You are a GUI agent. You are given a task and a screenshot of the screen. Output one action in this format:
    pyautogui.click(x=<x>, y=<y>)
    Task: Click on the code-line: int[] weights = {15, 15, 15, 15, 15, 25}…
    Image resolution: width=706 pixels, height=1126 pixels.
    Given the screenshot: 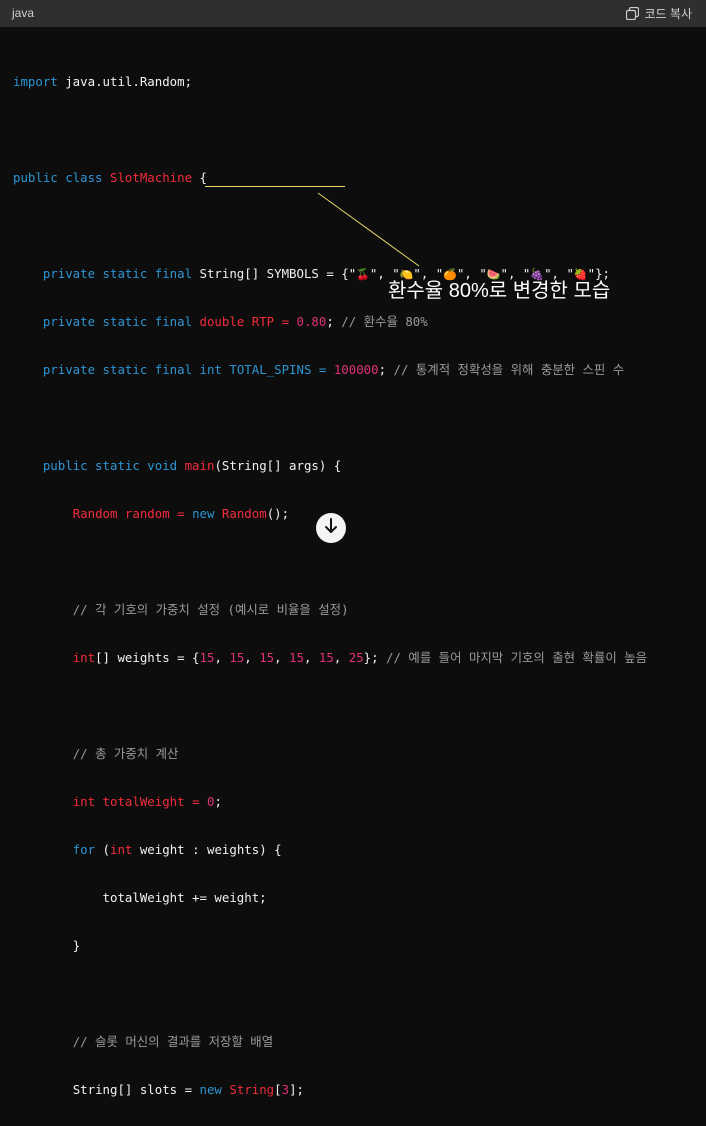 What is the action you would take?
    pyautogui.click(x=359, y=657)
    